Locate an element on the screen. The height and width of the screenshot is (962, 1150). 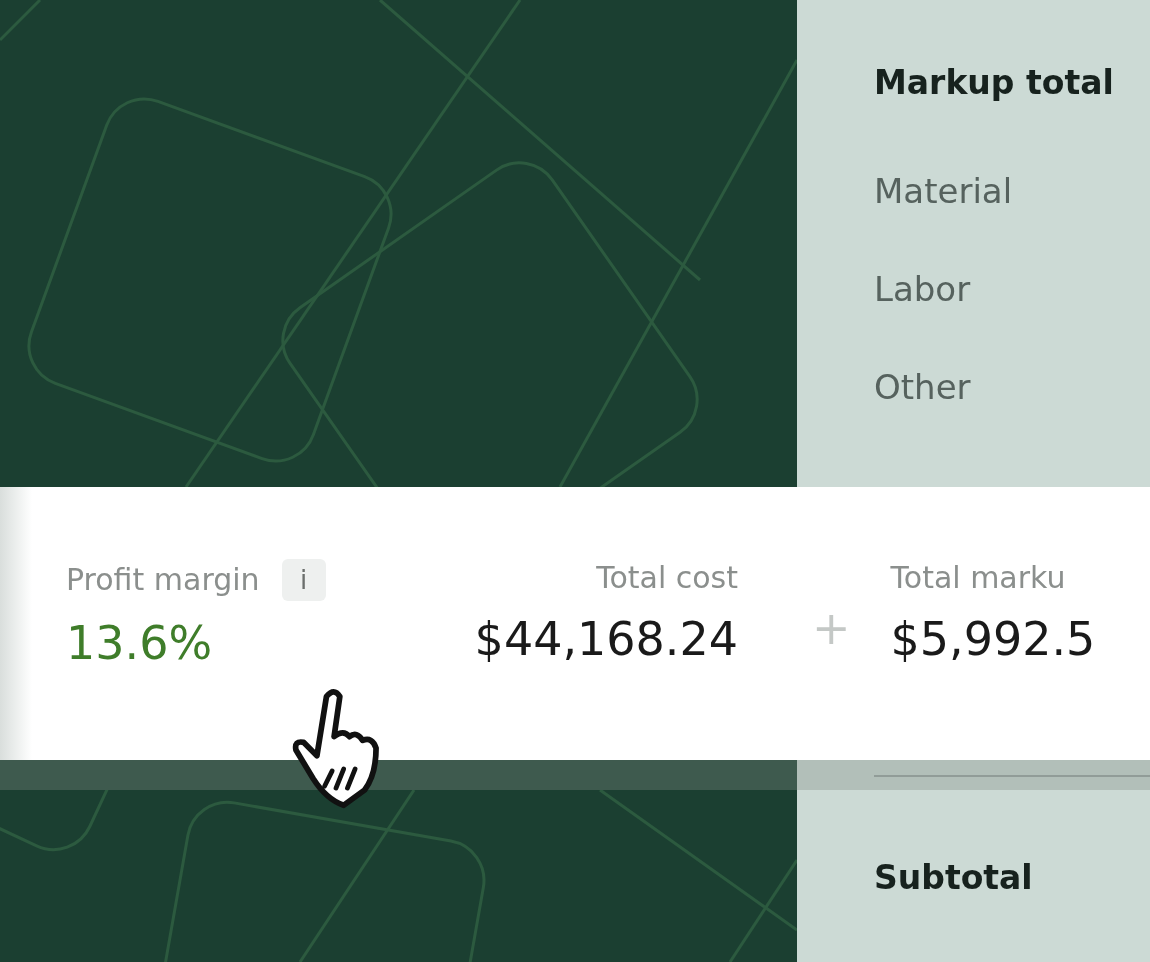
profit-margin-value: 13.6% is located at coordinates (140, 643).